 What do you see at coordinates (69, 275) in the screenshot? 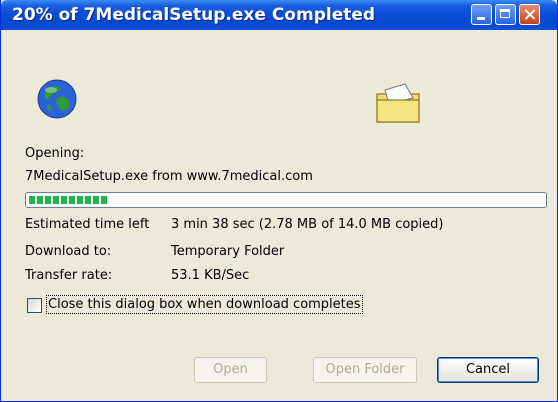
I see `transfer-rate-label: Transfer rate:` at bounding box center [69, 275].